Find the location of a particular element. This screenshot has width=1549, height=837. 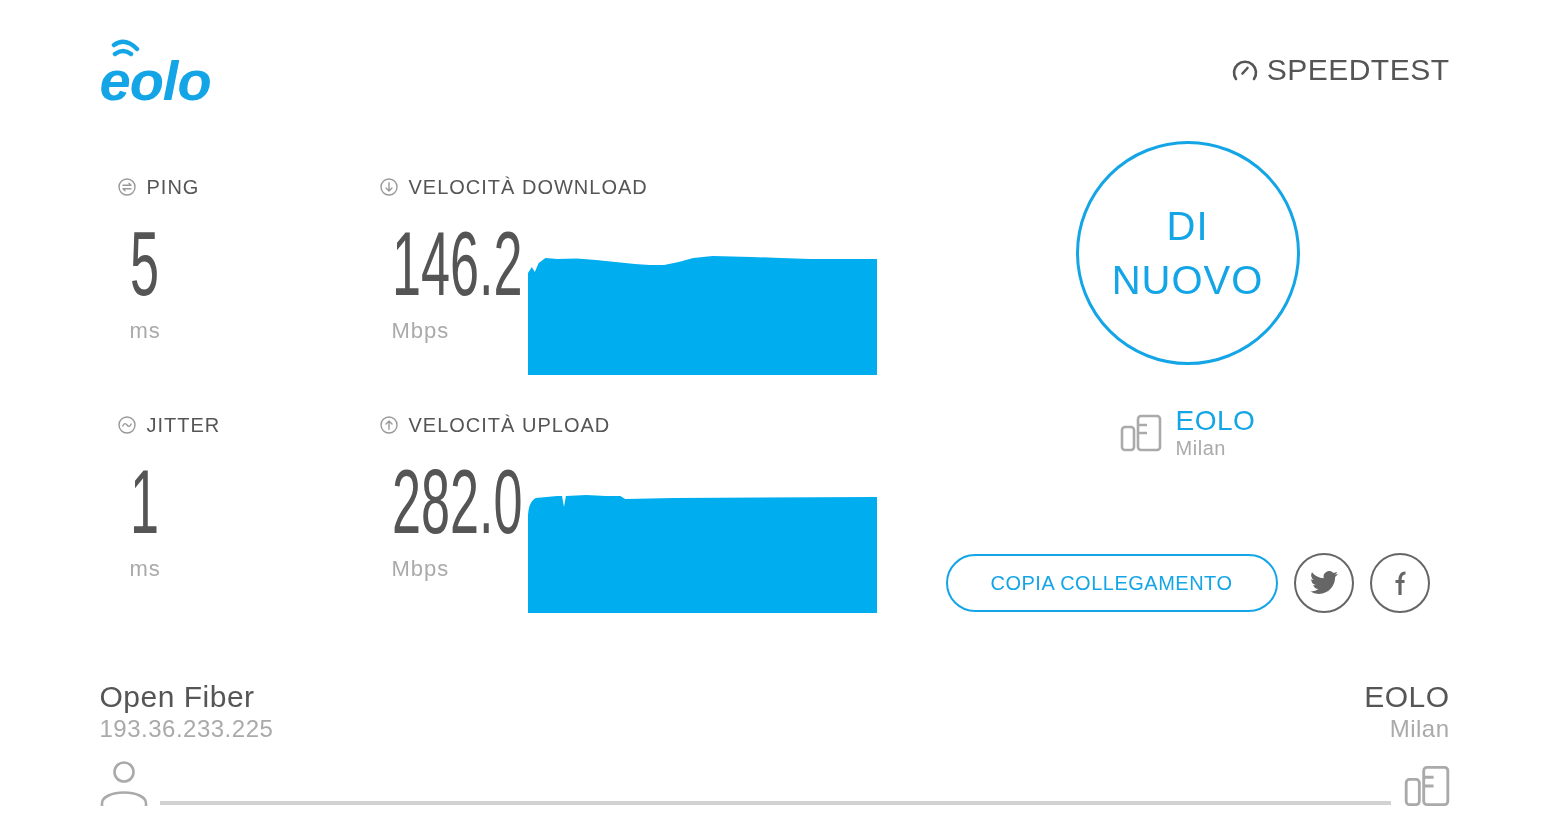

arrows-circle-icon is located at coordinates (126, 187).